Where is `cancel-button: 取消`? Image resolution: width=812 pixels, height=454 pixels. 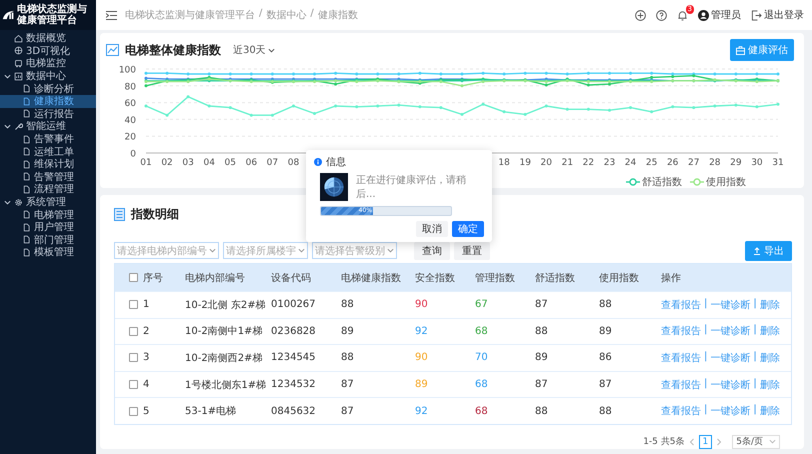
cancel-button: 取消 is located at coordinates (432, 229).